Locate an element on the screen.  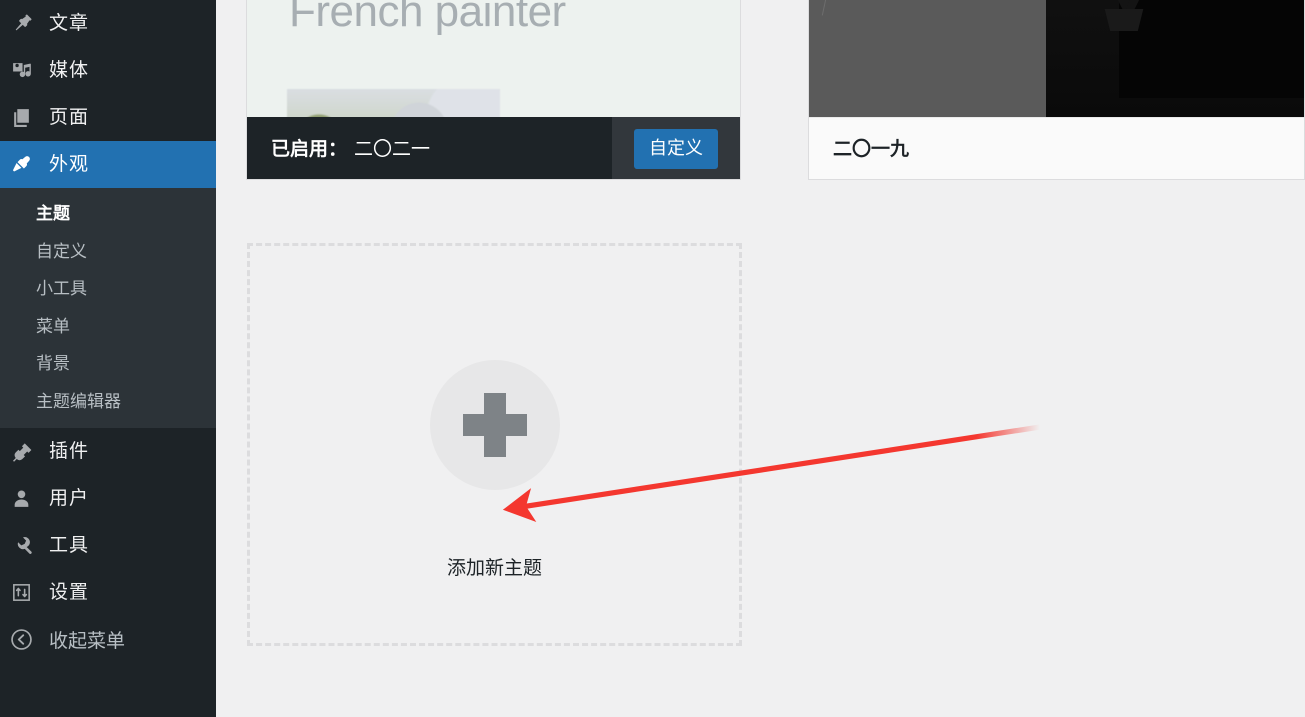
appearance-brush-icon is located at coordinates (21, 165).